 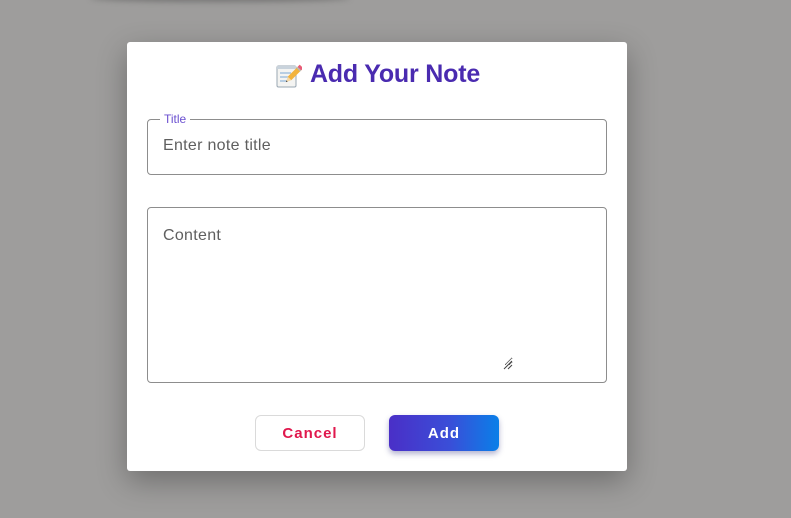 What do you see at coordinates (508, 363) in the screenshot?
I see `resize-handle-icon` at bounding box center [508, 363].